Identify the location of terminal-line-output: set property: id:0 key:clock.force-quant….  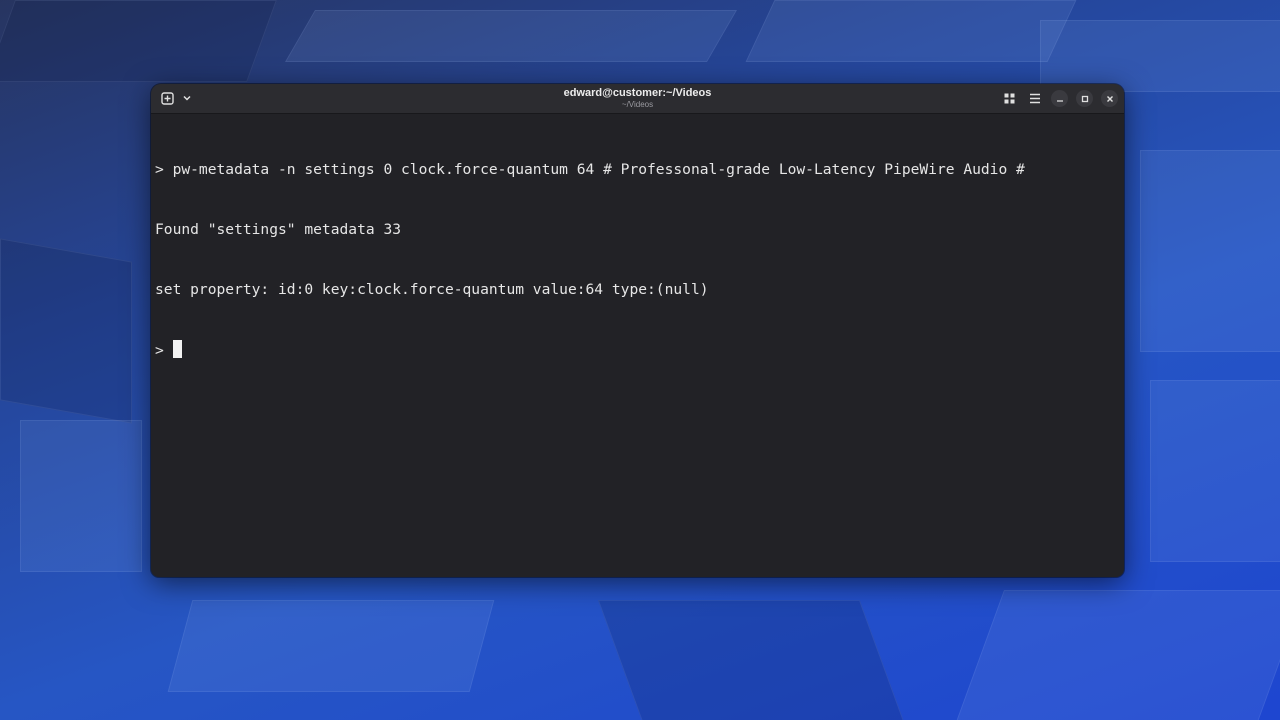
(432, 289).